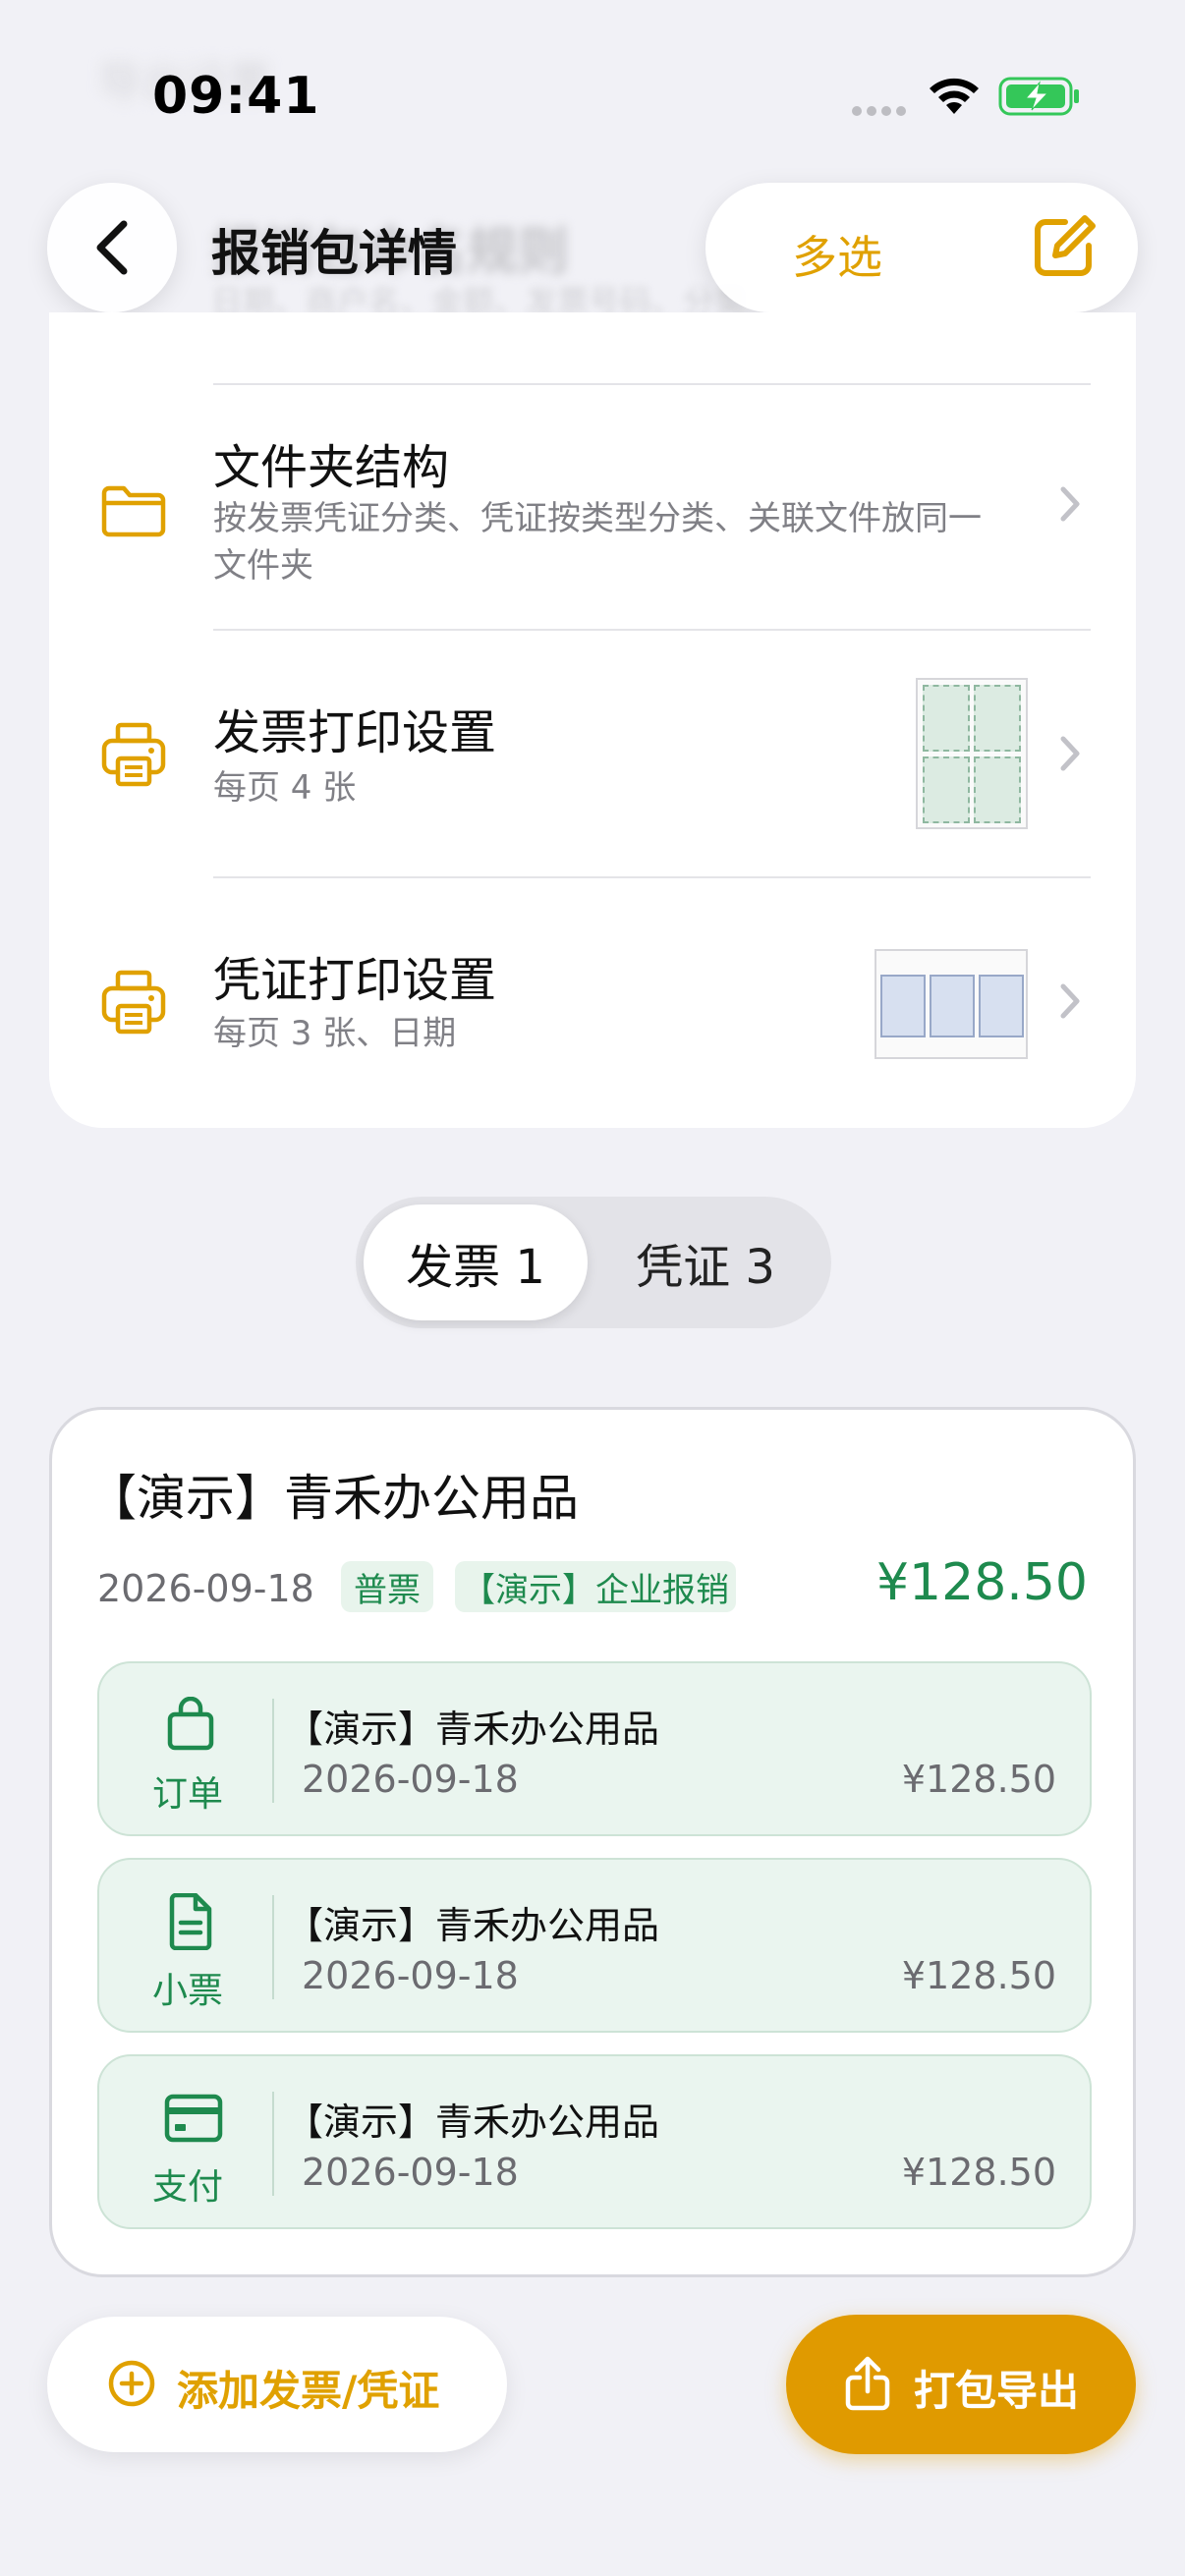  Describe the element at coordinates (706, 1262) in the screenshot. I see `tab-vouchers: 凭证 3` at that location.